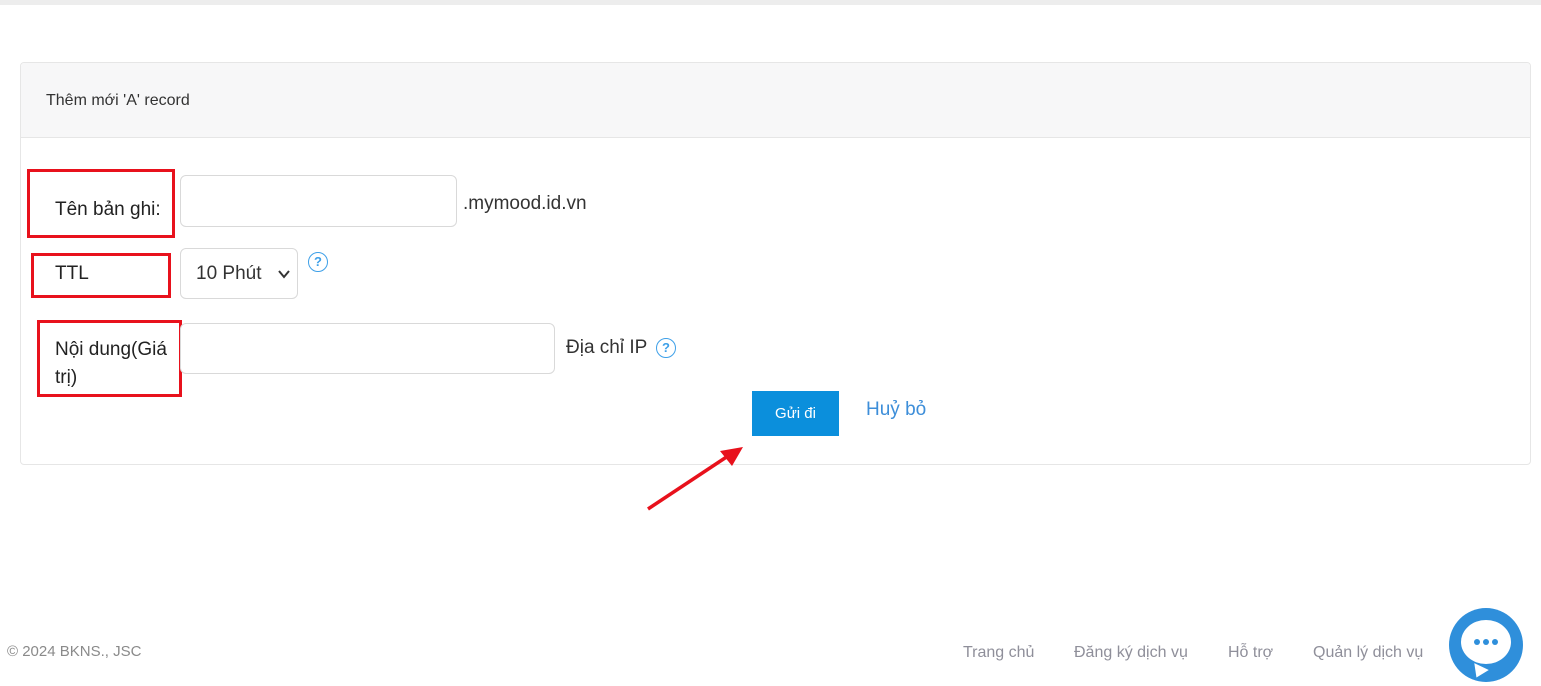 Image resolution: width=1541 pixels, height=686 pixels. What do you see at coordinates (367, 348) in the screenshot?
I see `content-value-input` at bounding box center [367, 348].